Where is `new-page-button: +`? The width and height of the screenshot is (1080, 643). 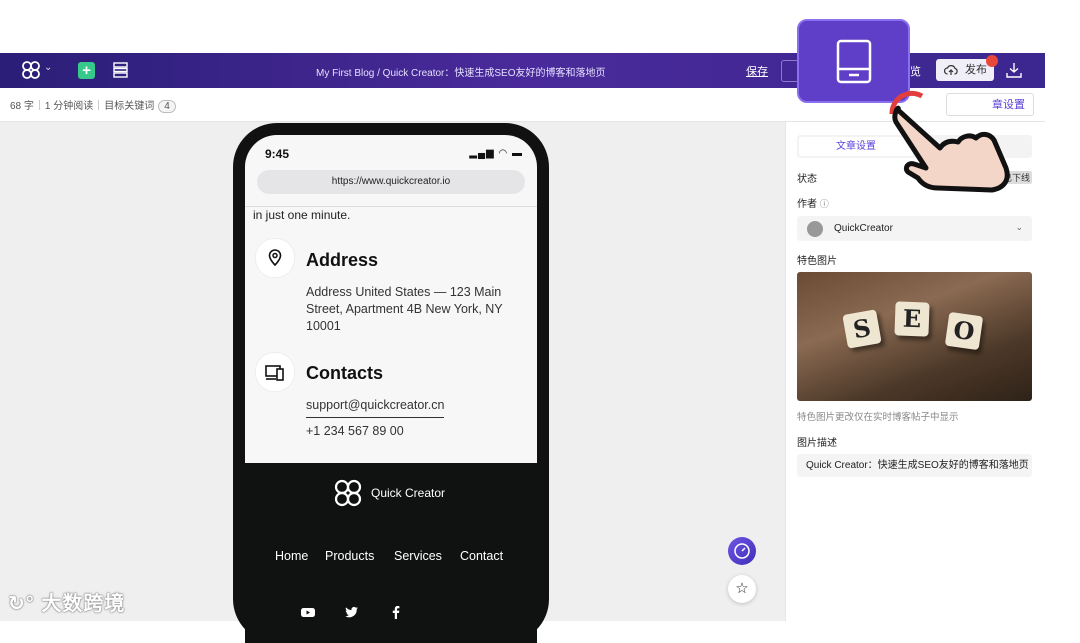
new-page-button: + is located at coordinates (86, 70).